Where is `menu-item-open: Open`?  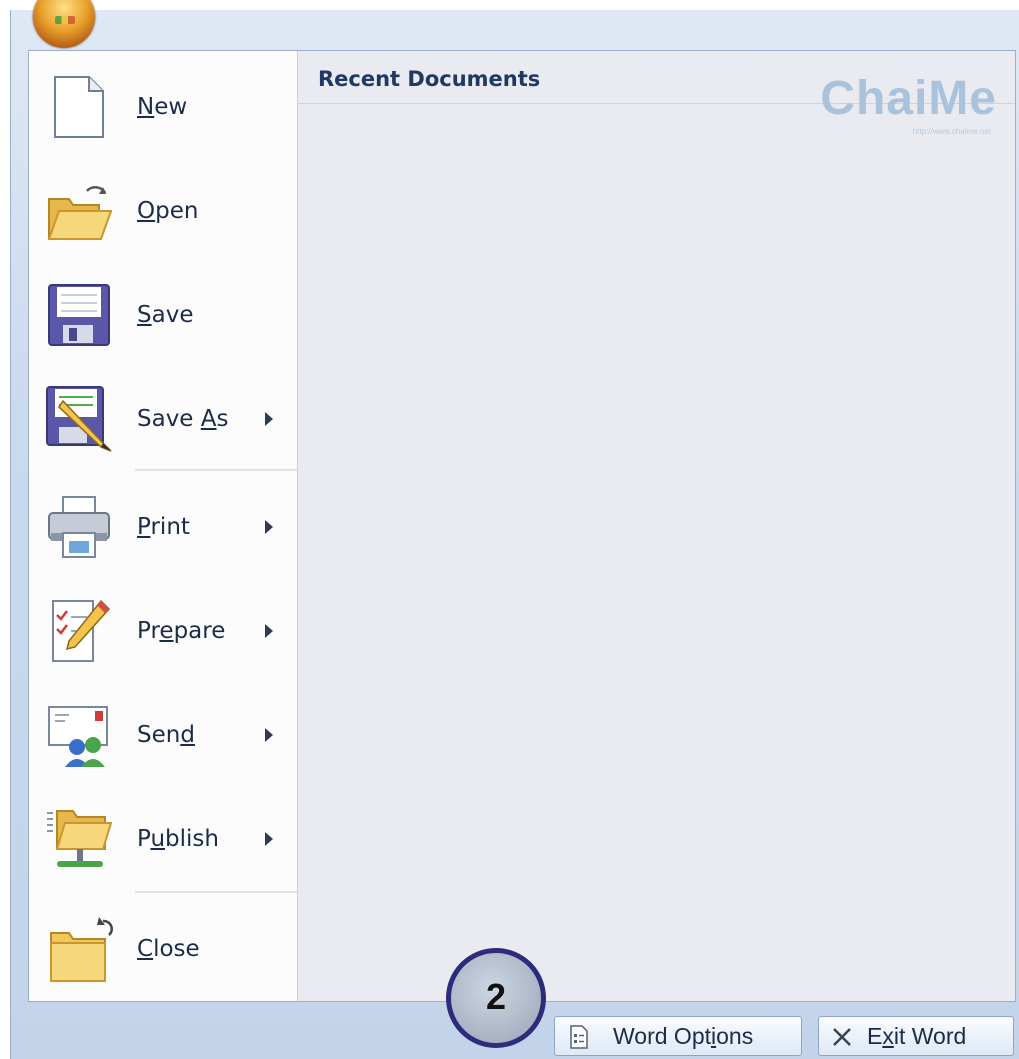
menu-item-open: Open is located at coordinates (163, 211).